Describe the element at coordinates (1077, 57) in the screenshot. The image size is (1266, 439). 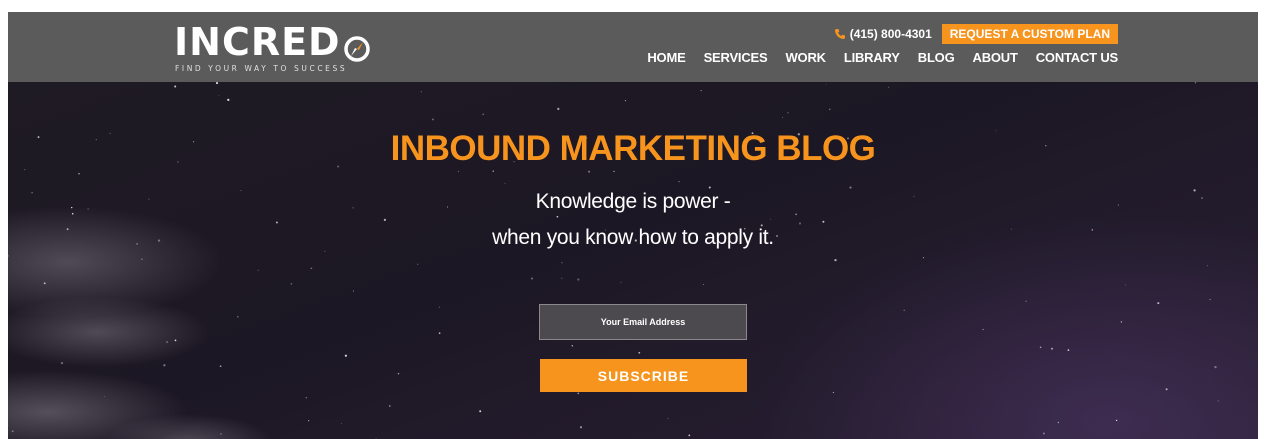
I see `nav-contact-us: CONTACT US` at that location.